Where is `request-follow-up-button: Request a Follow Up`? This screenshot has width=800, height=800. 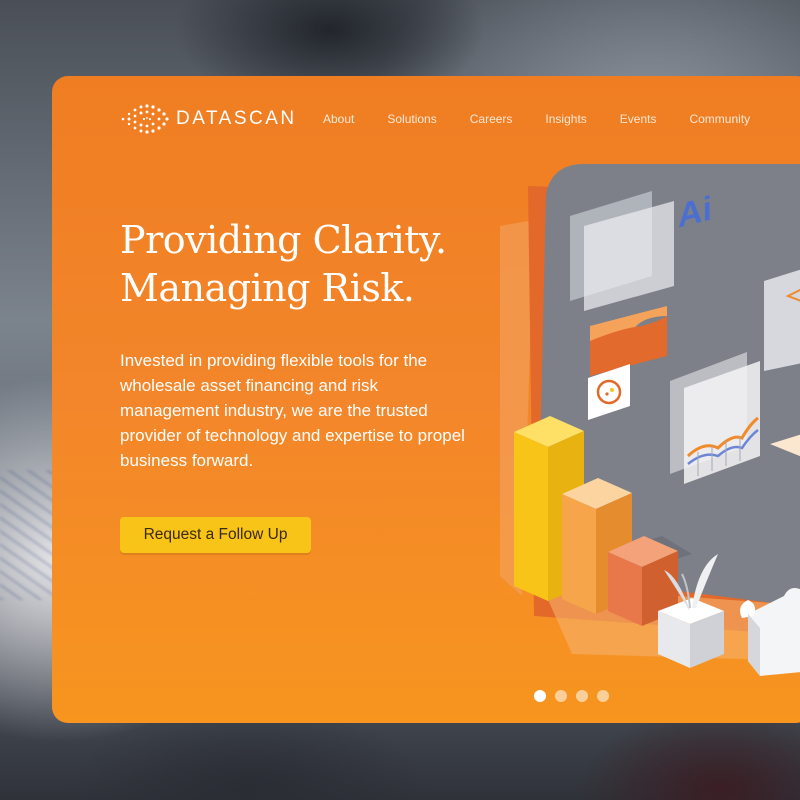 request-follow-up-button: Request a Follow Up is located at coordinates (215, 535).